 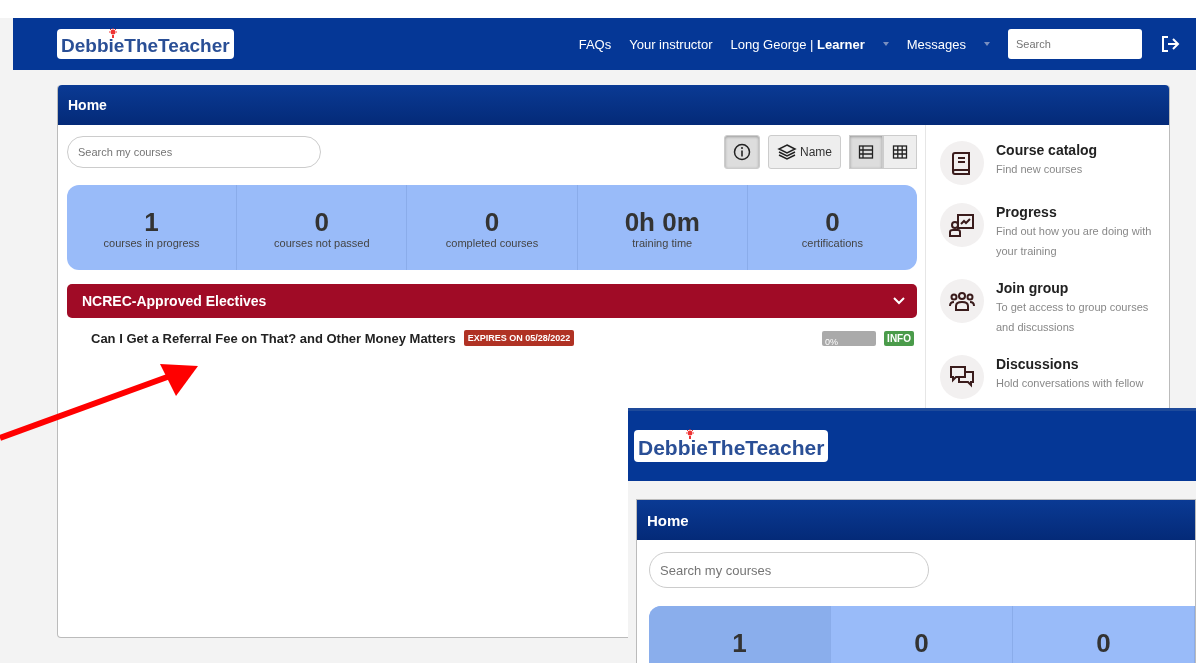 I want to click on chat-bubbles-icon, so click(x=962, y=377).